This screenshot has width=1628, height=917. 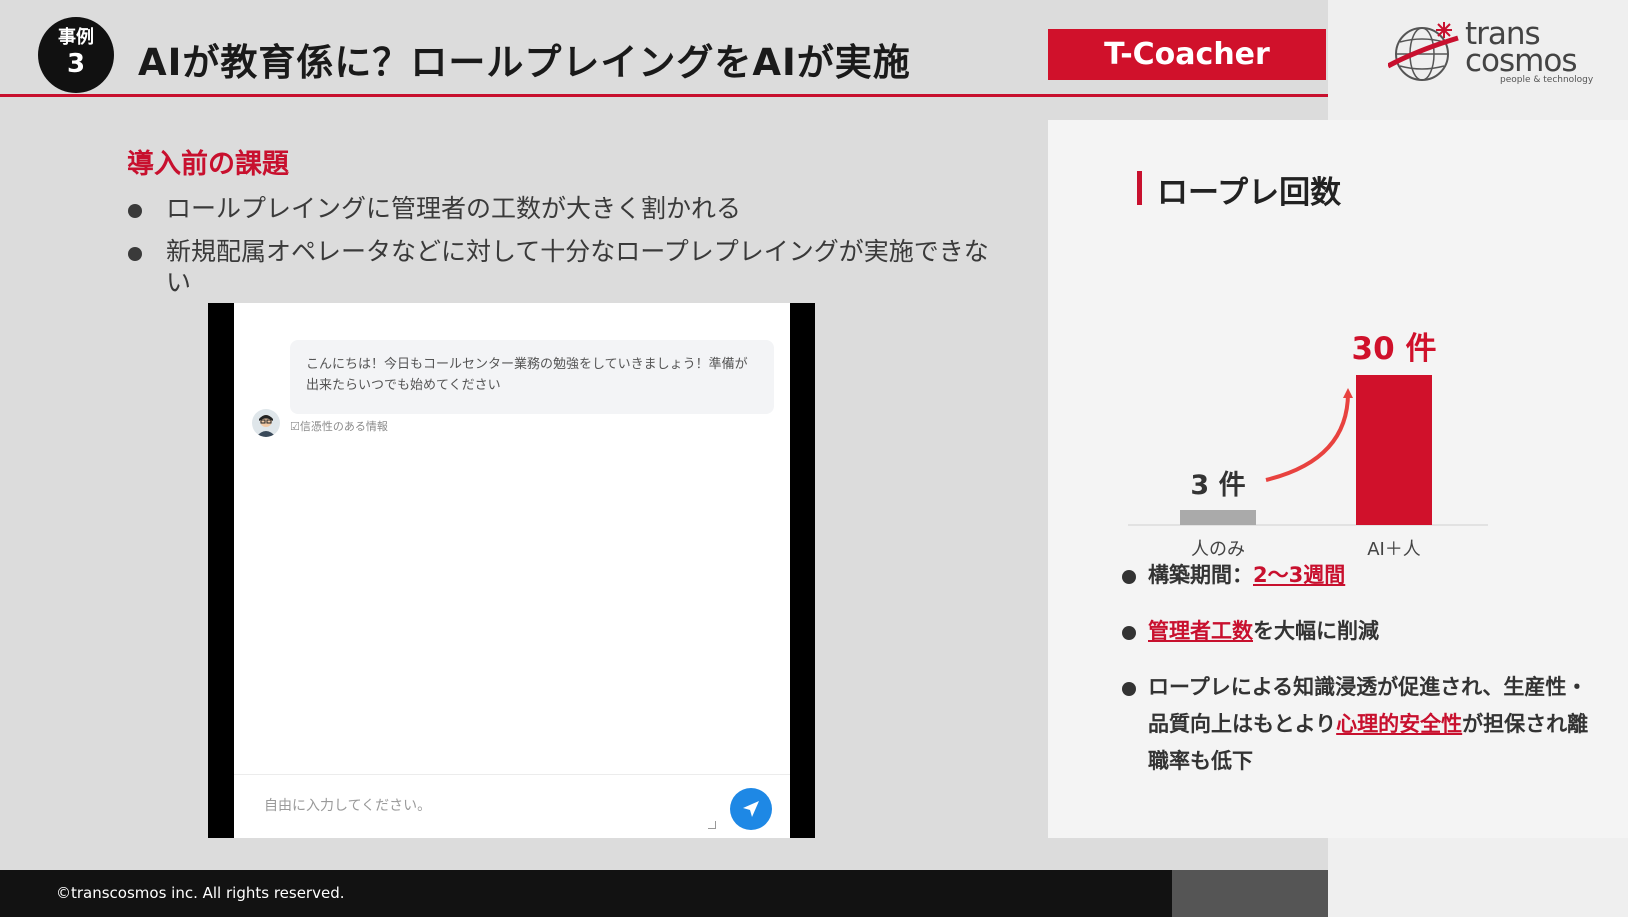 I want to click on chart-title: ロープレ回数, so click(x=1249, y=193).